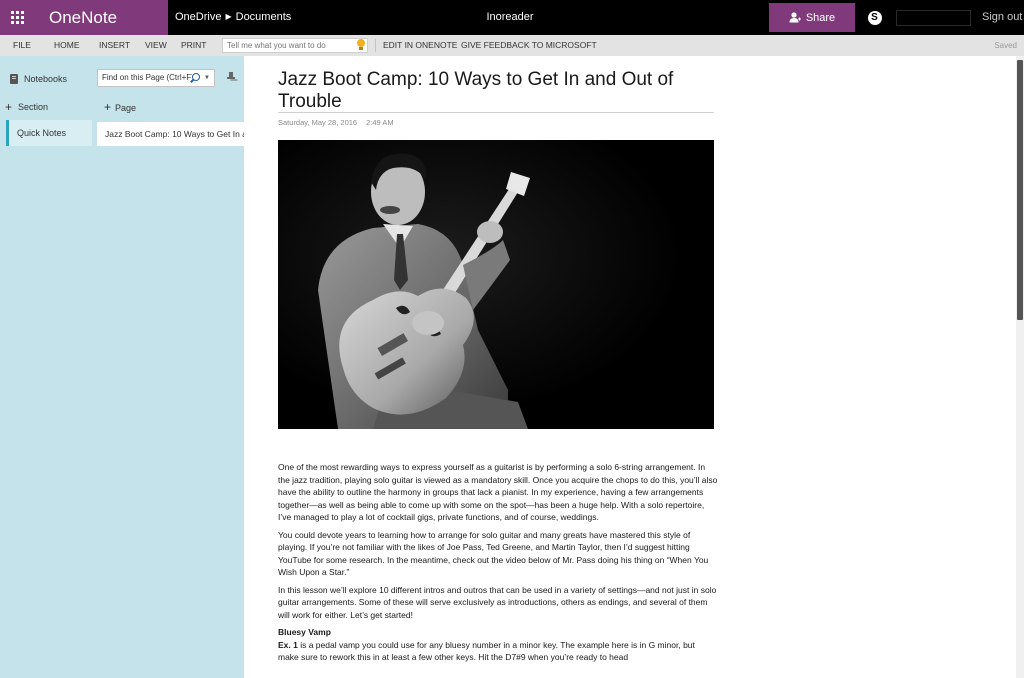 This screenshot has width=1024, height=678. I want to click on app-name: OneNote Online, so click(101, 31).